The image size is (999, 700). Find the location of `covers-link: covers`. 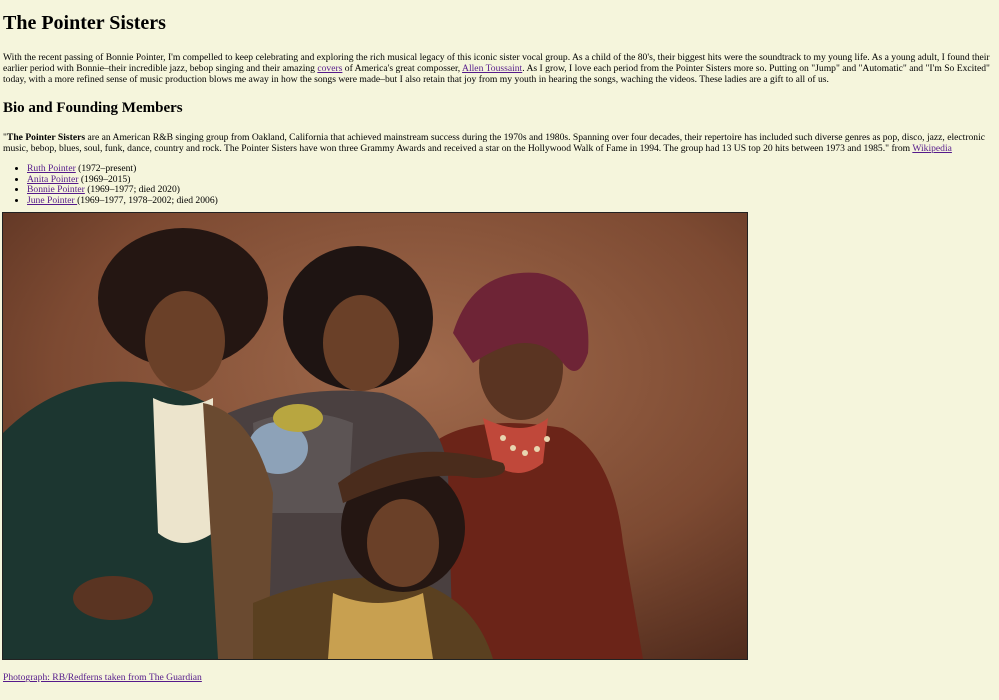

covers-link: covers is located at coordinates (329, 68).